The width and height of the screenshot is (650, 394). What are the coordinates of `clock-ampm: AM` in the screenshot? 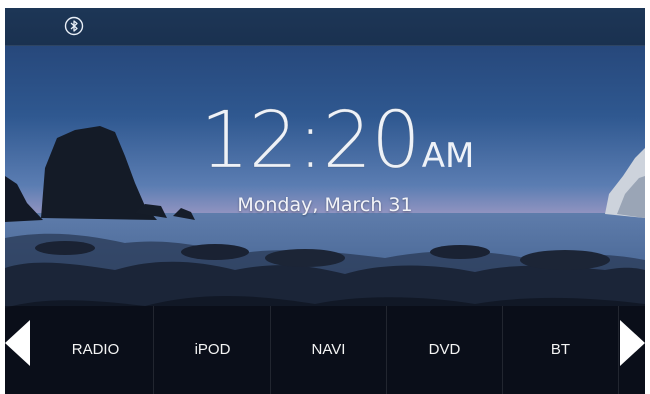 It's located at (448, 156).